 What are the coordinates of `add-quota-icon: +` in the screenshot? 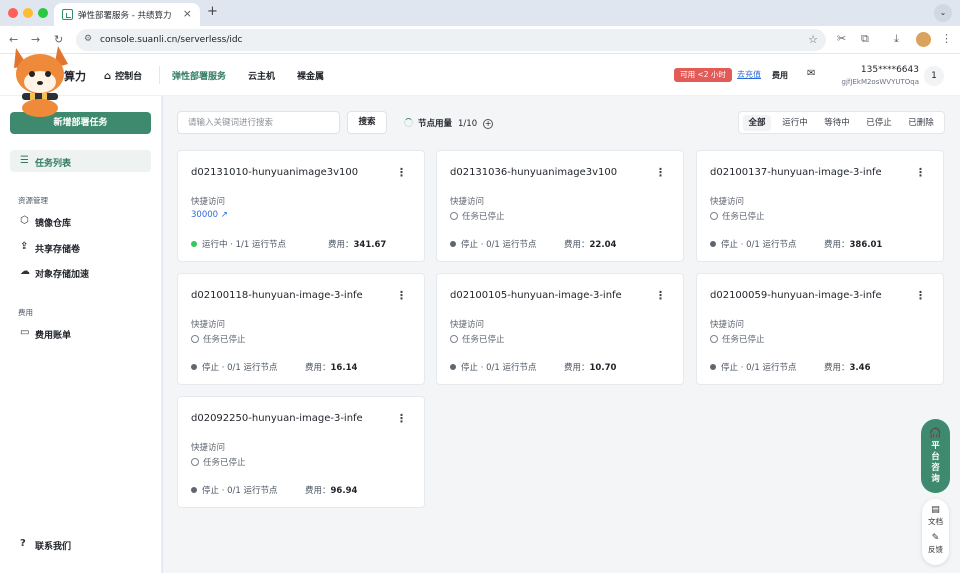 It's located at (488, 124).